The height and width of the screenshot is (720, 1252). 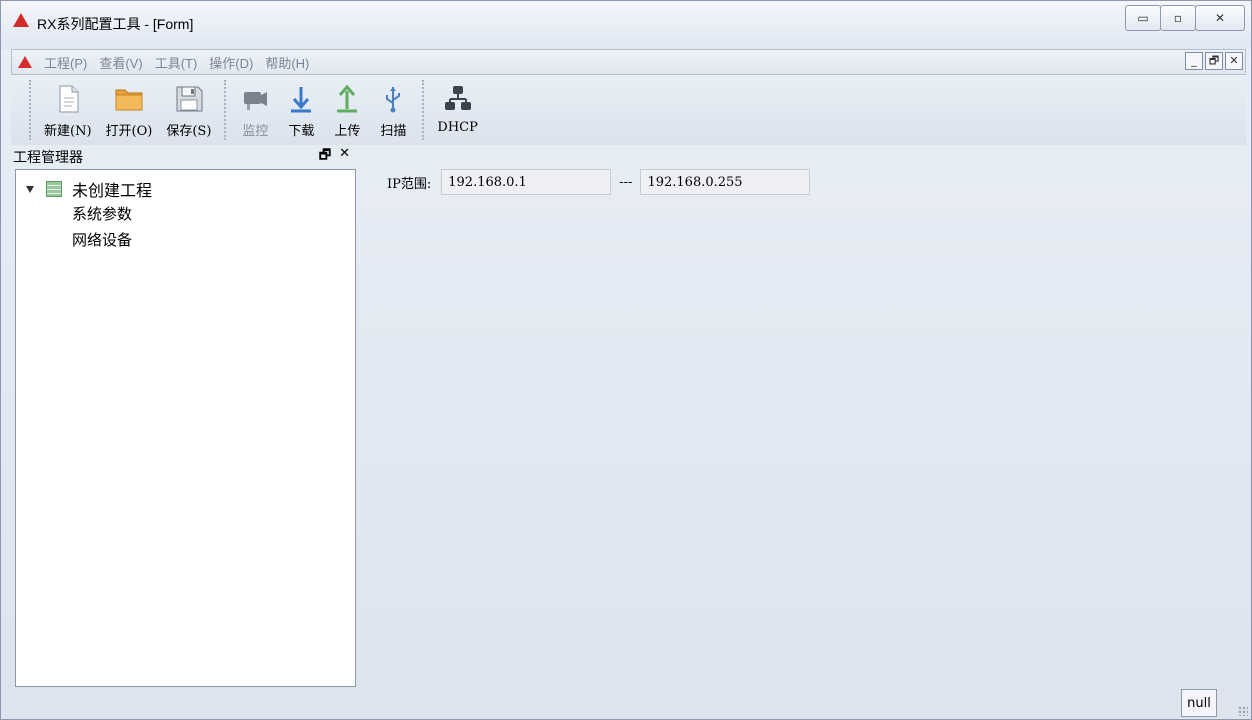 I want to click on mdi-restore-button: 🗗, so click(x=1214, y=61).